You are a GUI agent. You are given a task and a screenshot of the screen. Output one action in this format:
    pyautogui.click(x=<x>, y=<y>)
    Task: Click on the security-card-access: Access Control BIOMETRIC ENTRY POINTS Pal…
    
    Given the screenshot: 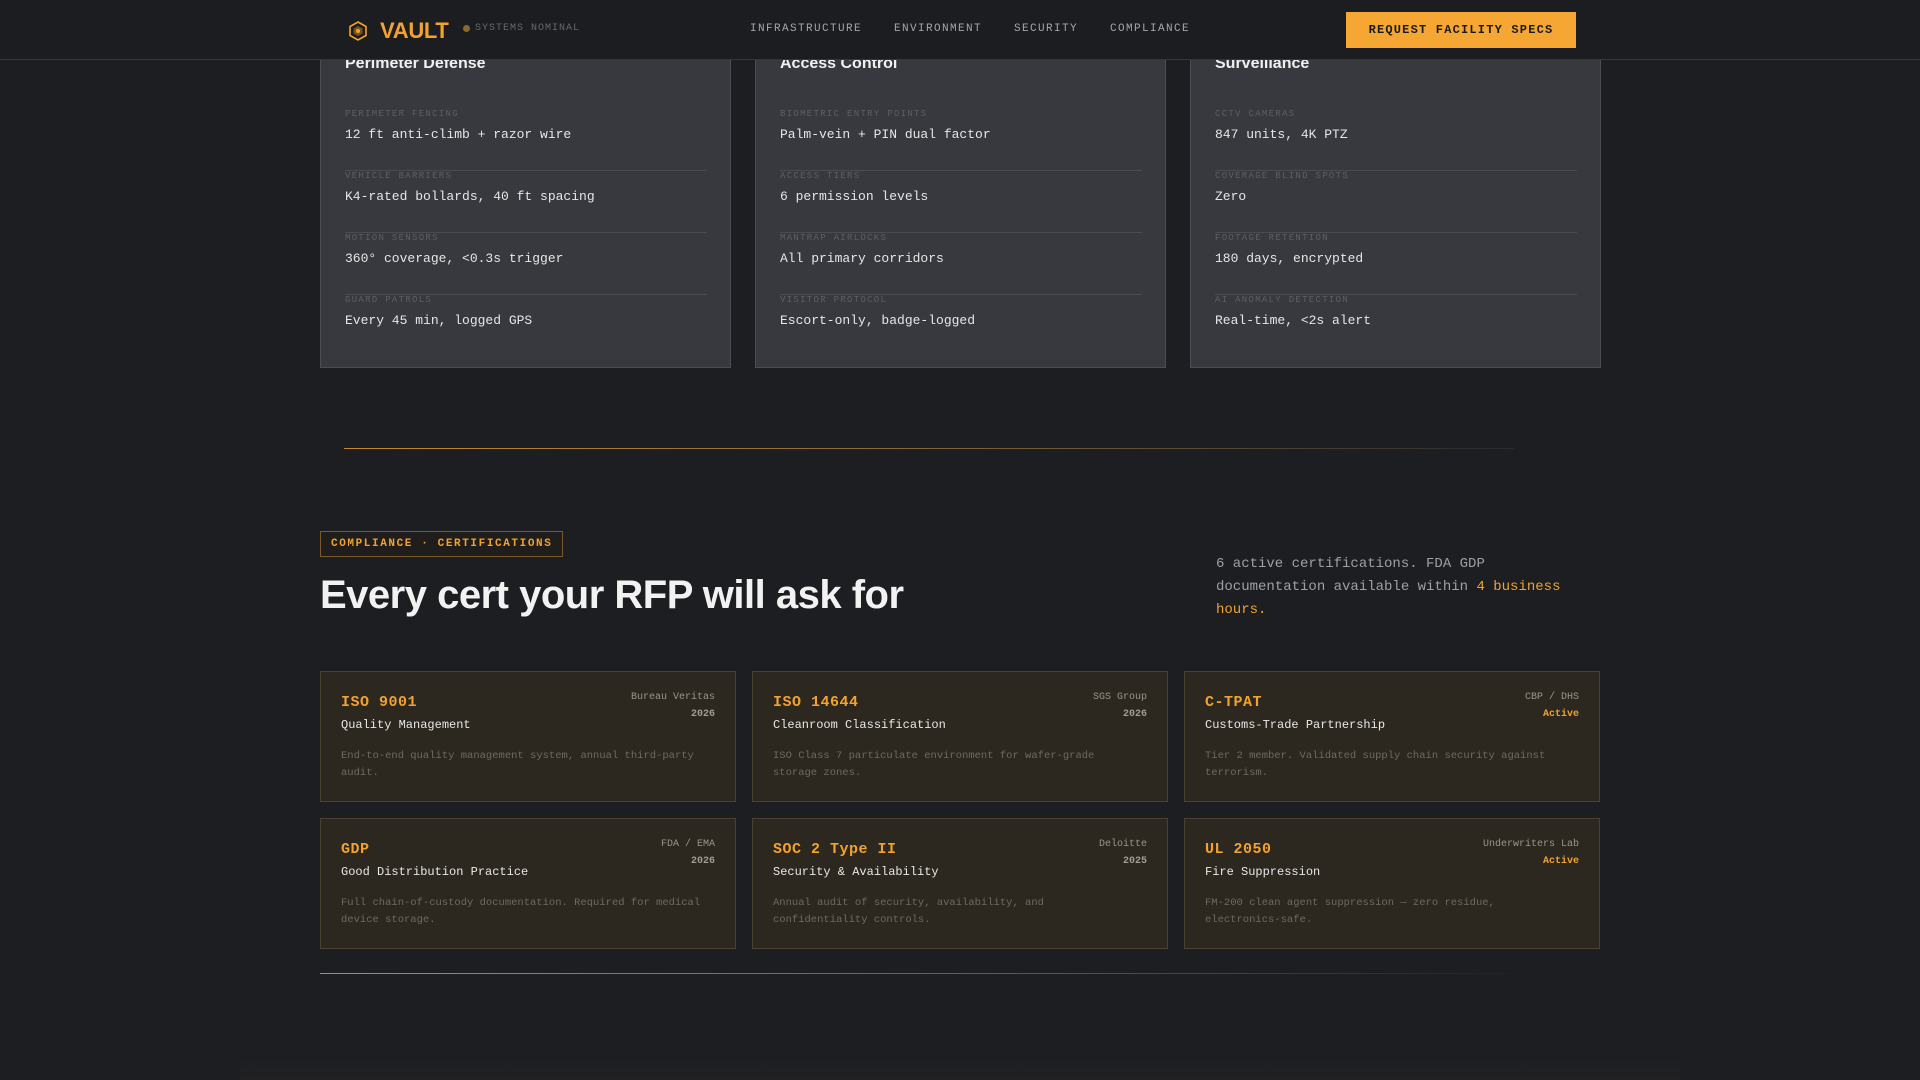 What is the action you would take?
    pyautogui.click(x=960, y=199)
    